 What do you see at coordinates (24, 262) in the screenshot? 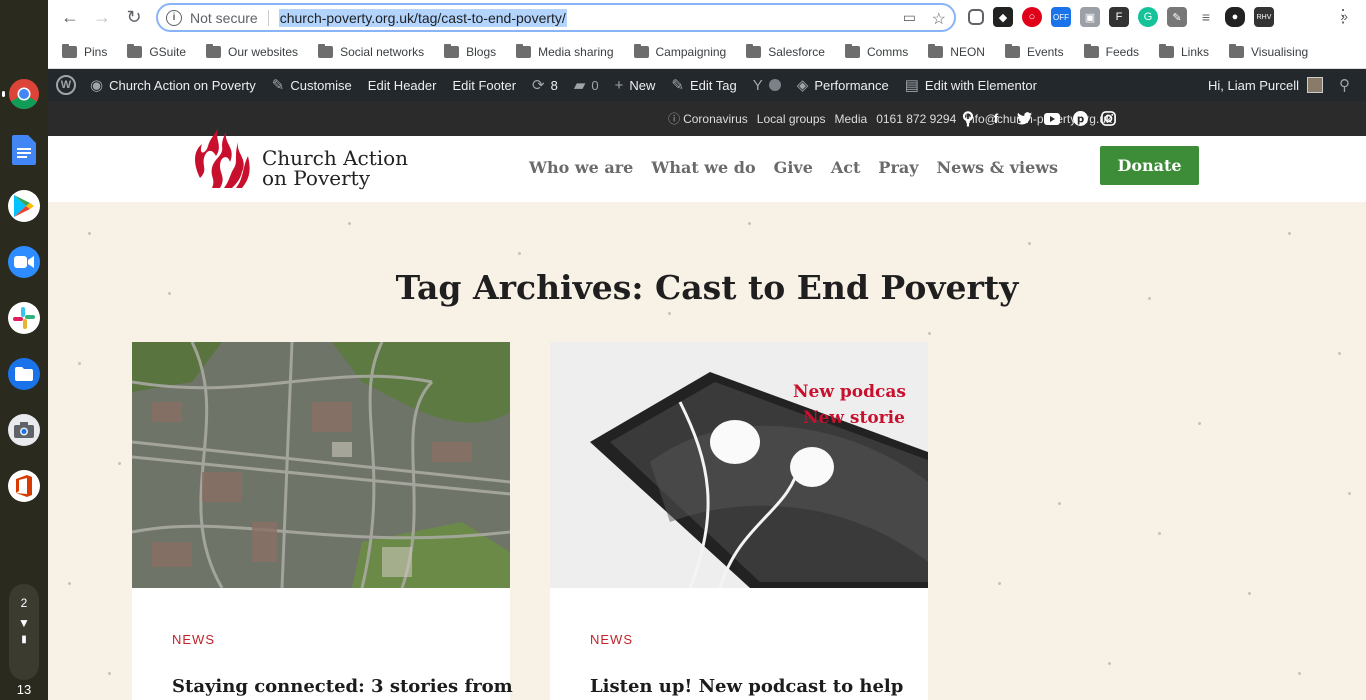
I see `zoom-icon` at bounding box center [24, 262].